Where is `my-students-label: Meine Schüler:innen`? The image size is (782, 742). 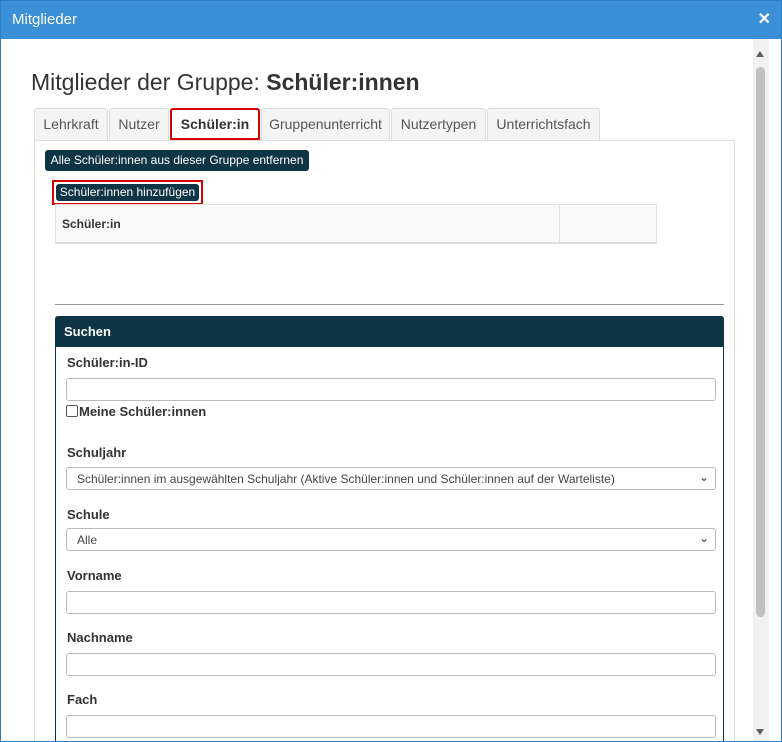 my-students-label: Meine Schüler:innen is located at coordinates (143, 411).